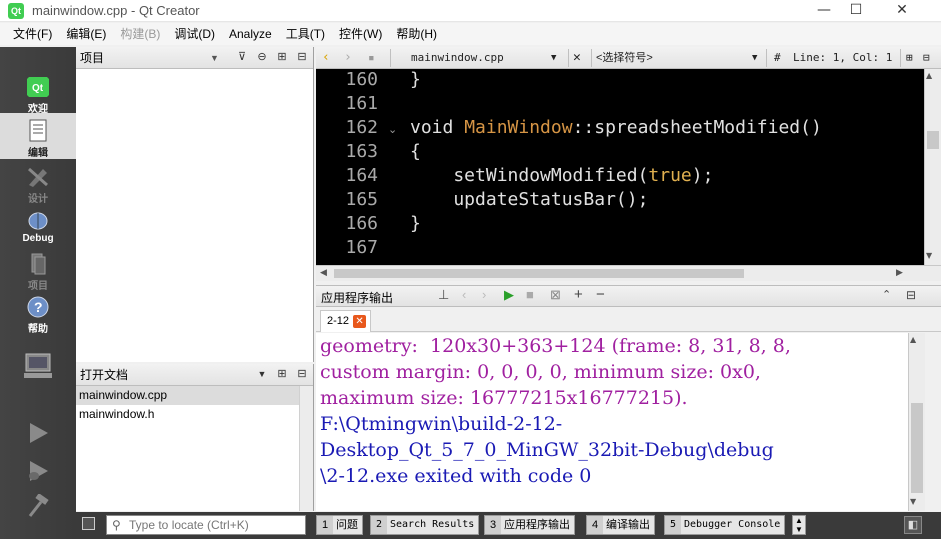  What do you see at coordinates (932, 167) in the screenshot?
I see `editor-vertical-scrollbar: ▲ ▼` at bounding box center [932, 167].